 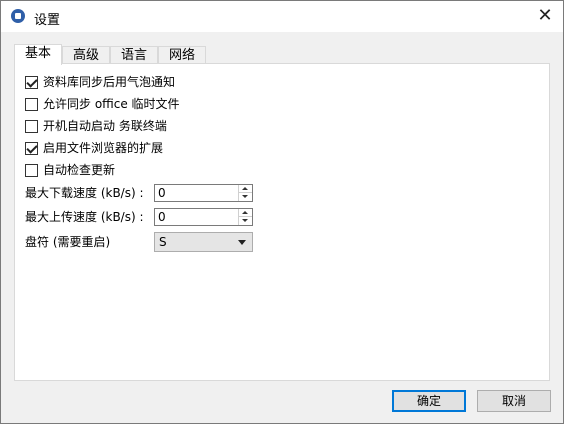 I want to click on download-speed-stepper, so click(x=245, y=193).